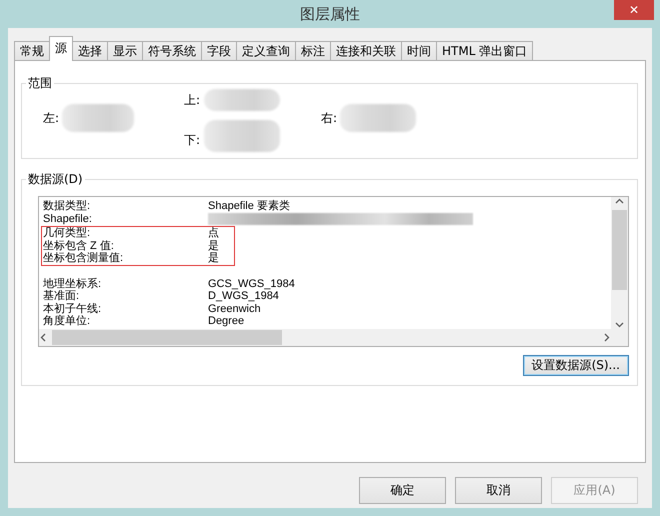  I want to click on property-label: 地理坐标系:, so click(72, 284).